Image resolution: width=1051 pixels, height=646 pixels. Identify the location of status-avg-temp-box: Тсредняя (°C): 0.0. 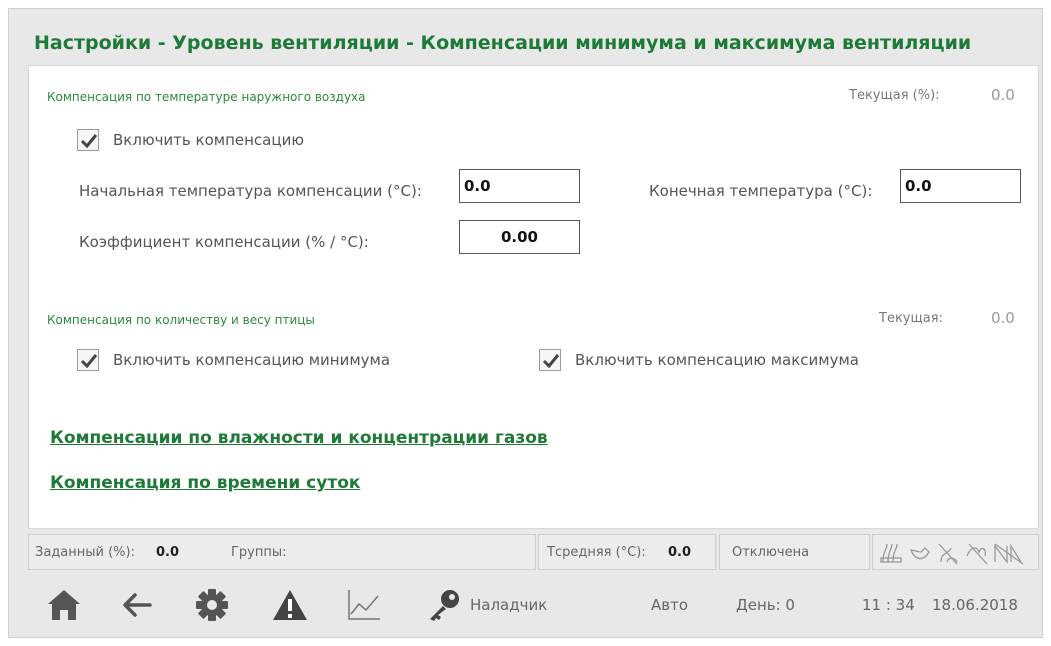
(627, 552).